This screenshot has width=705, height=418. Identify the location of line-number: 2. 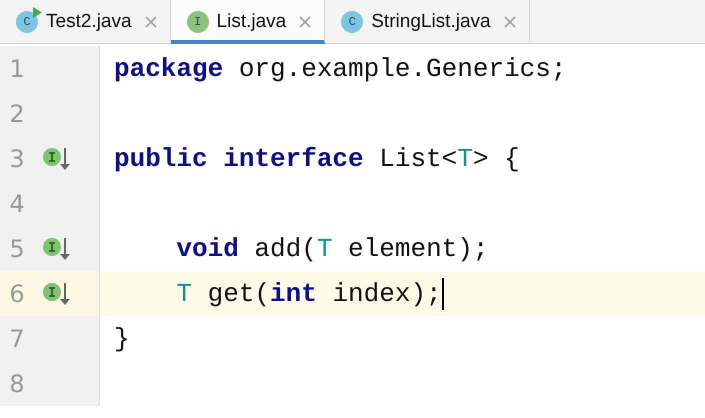
(17, 114).